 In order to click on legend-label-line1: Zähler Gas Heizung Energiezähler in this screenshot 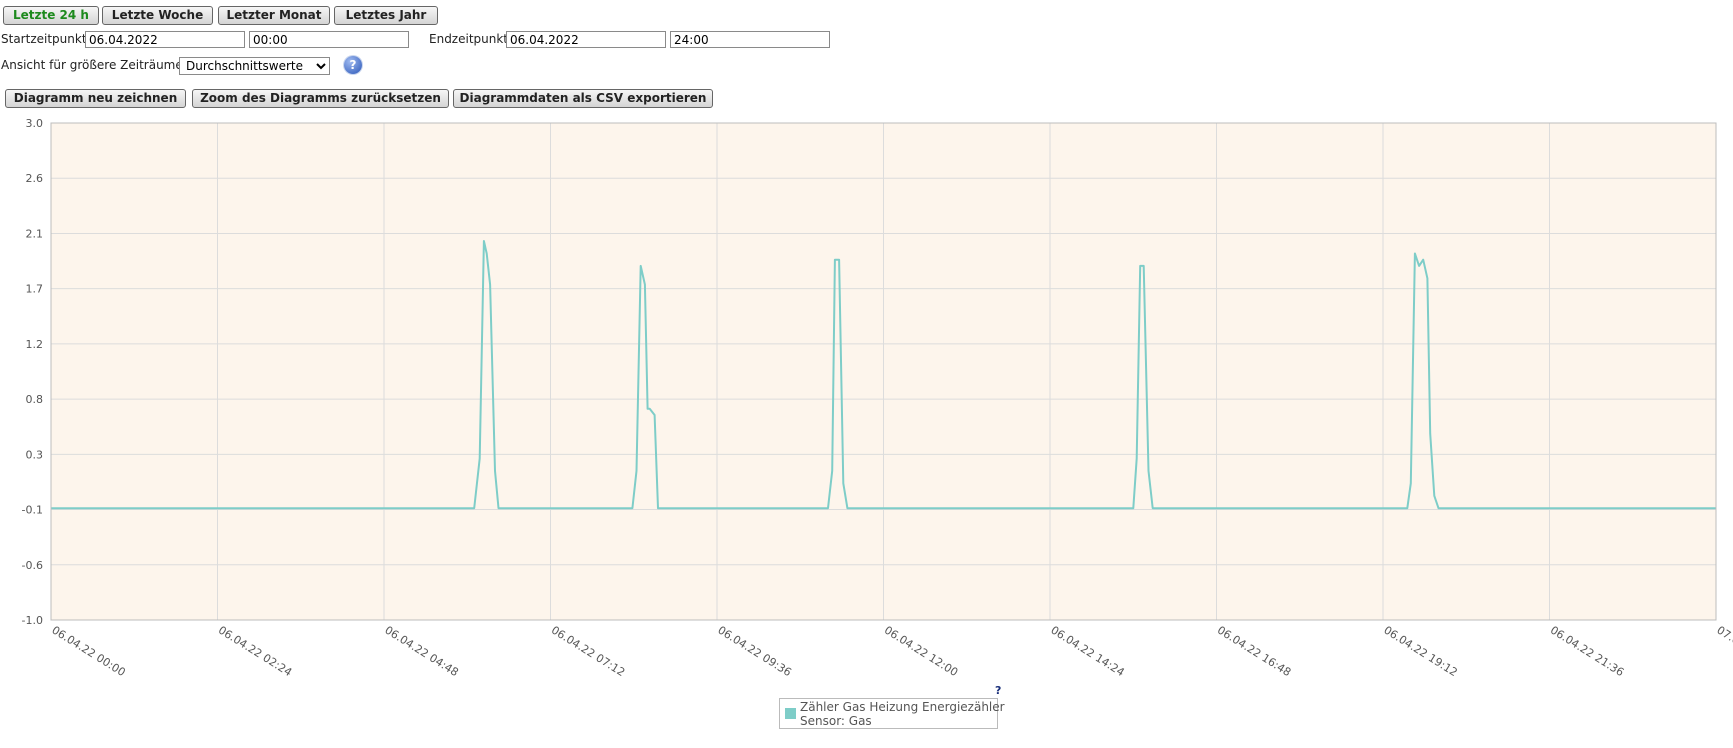, I will do `click(902, 707)`.